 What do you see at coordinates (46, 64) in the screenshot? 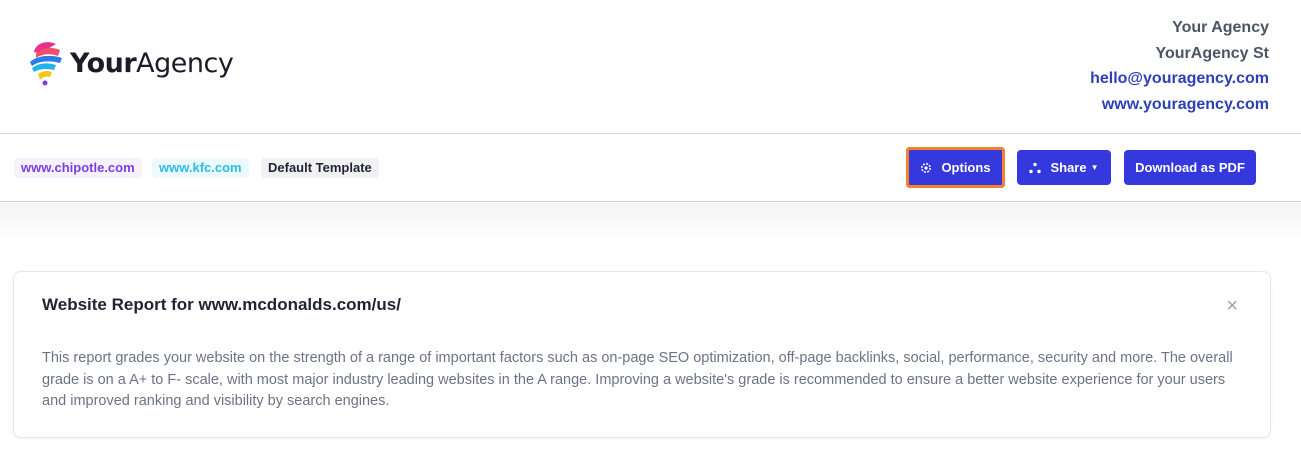
I see `logo-mark-icon` at bounding box center [46, 64].